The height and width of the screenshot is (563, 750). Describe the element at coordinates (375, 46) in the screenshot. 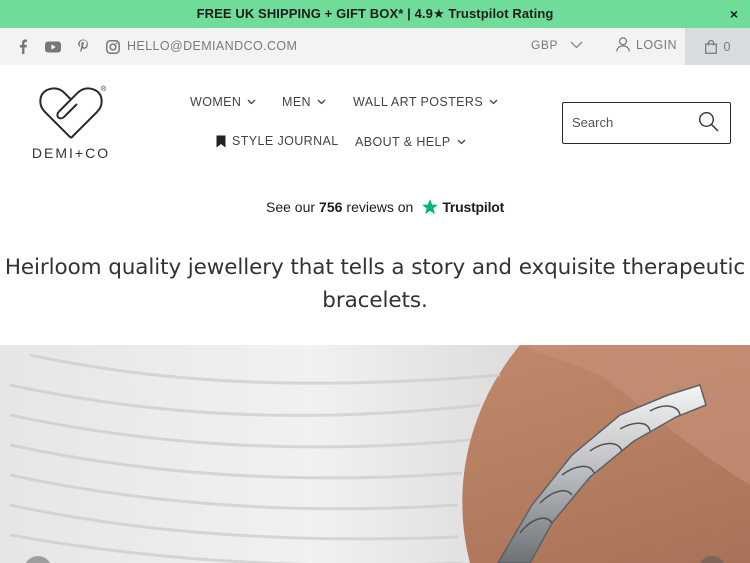

I see `utility-bar: HELLO@DEMIANDCO.COM GBP LOGIN 0` at that location.